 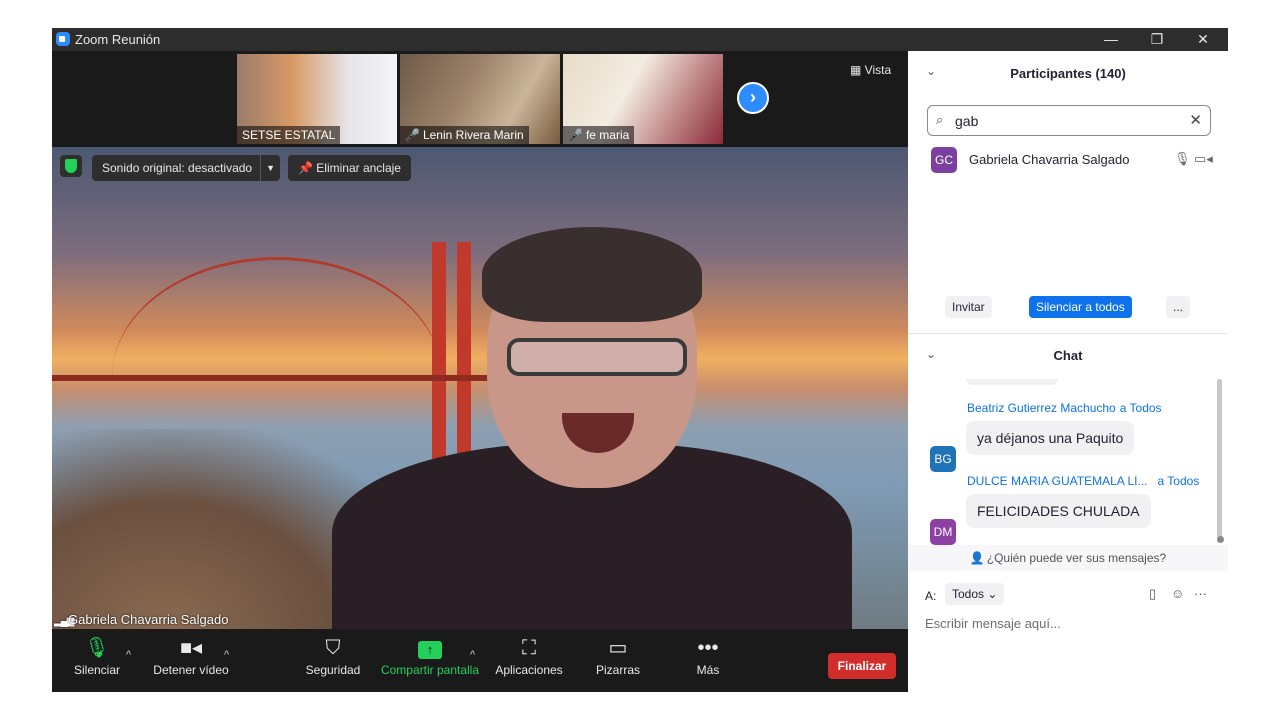 I want to click on close-window-button: ✕, so click(x=1203, y=39).